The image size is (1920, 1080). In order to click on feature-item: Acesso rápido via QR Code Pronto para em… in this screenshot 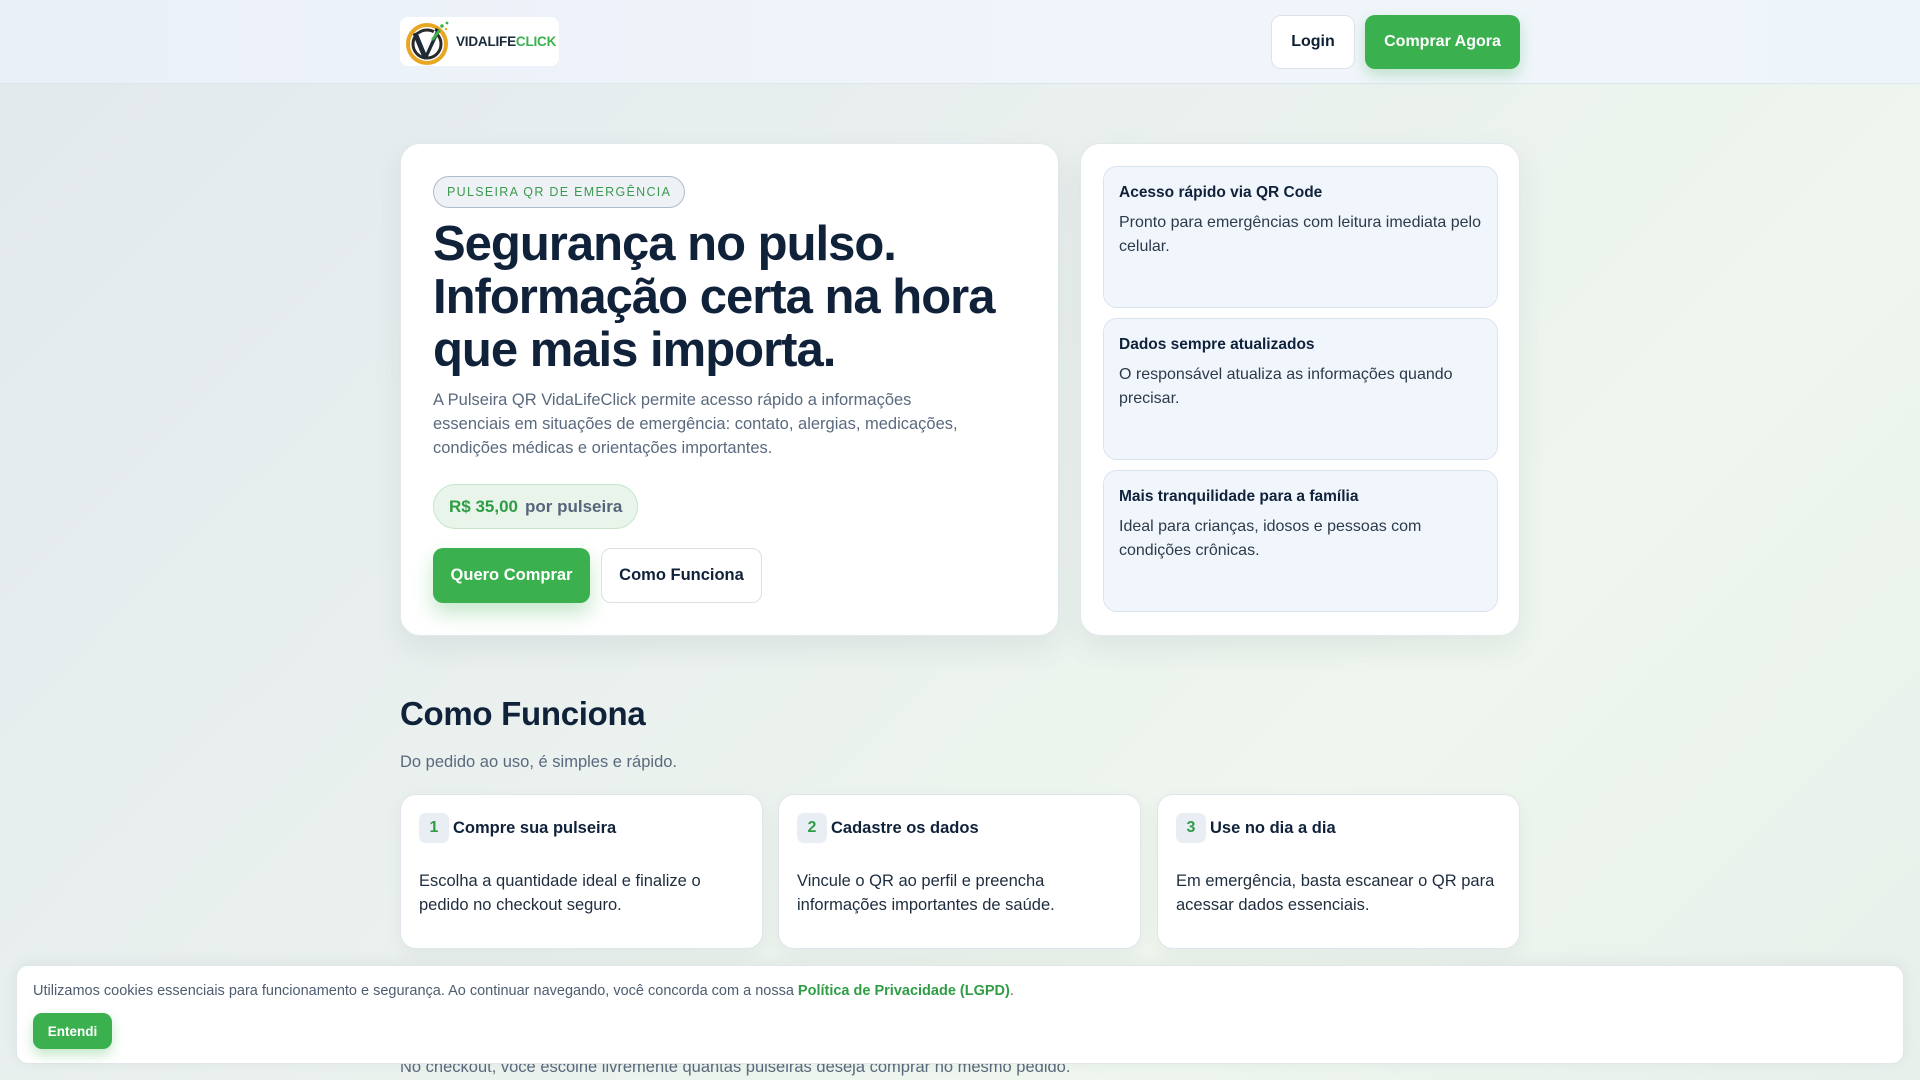, I will do `click(1300, 237)`.